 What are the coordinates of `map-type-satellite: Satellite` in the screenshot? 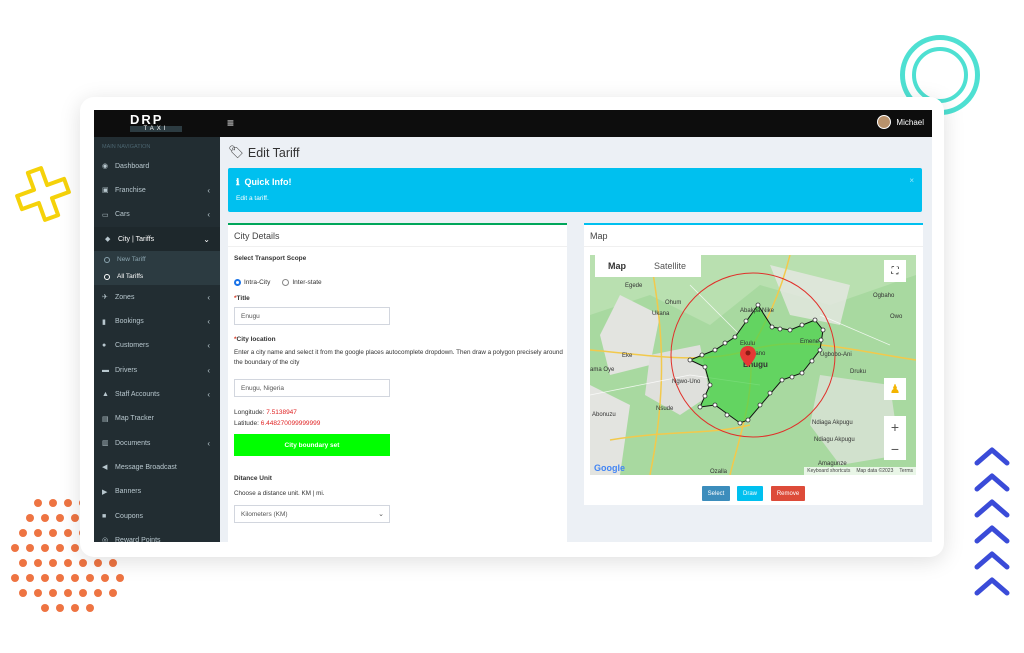 It's located at (670, 266).